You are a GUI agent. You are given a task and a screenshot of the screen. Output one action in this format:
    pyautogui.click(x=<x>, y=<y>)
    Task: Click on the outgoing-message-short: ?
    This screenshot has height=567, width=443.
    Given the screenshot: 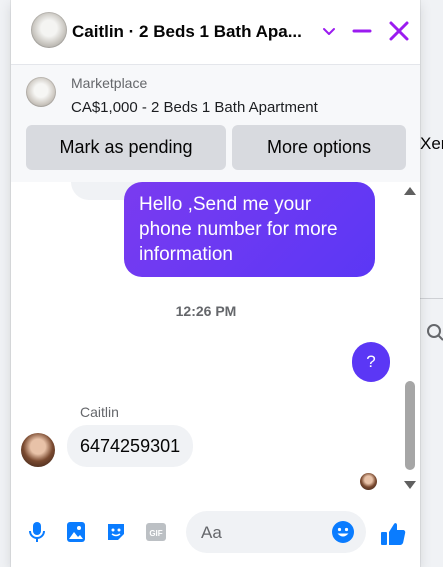 What is the action you would take?
    pyautogui.click(x=371, y=362)
    